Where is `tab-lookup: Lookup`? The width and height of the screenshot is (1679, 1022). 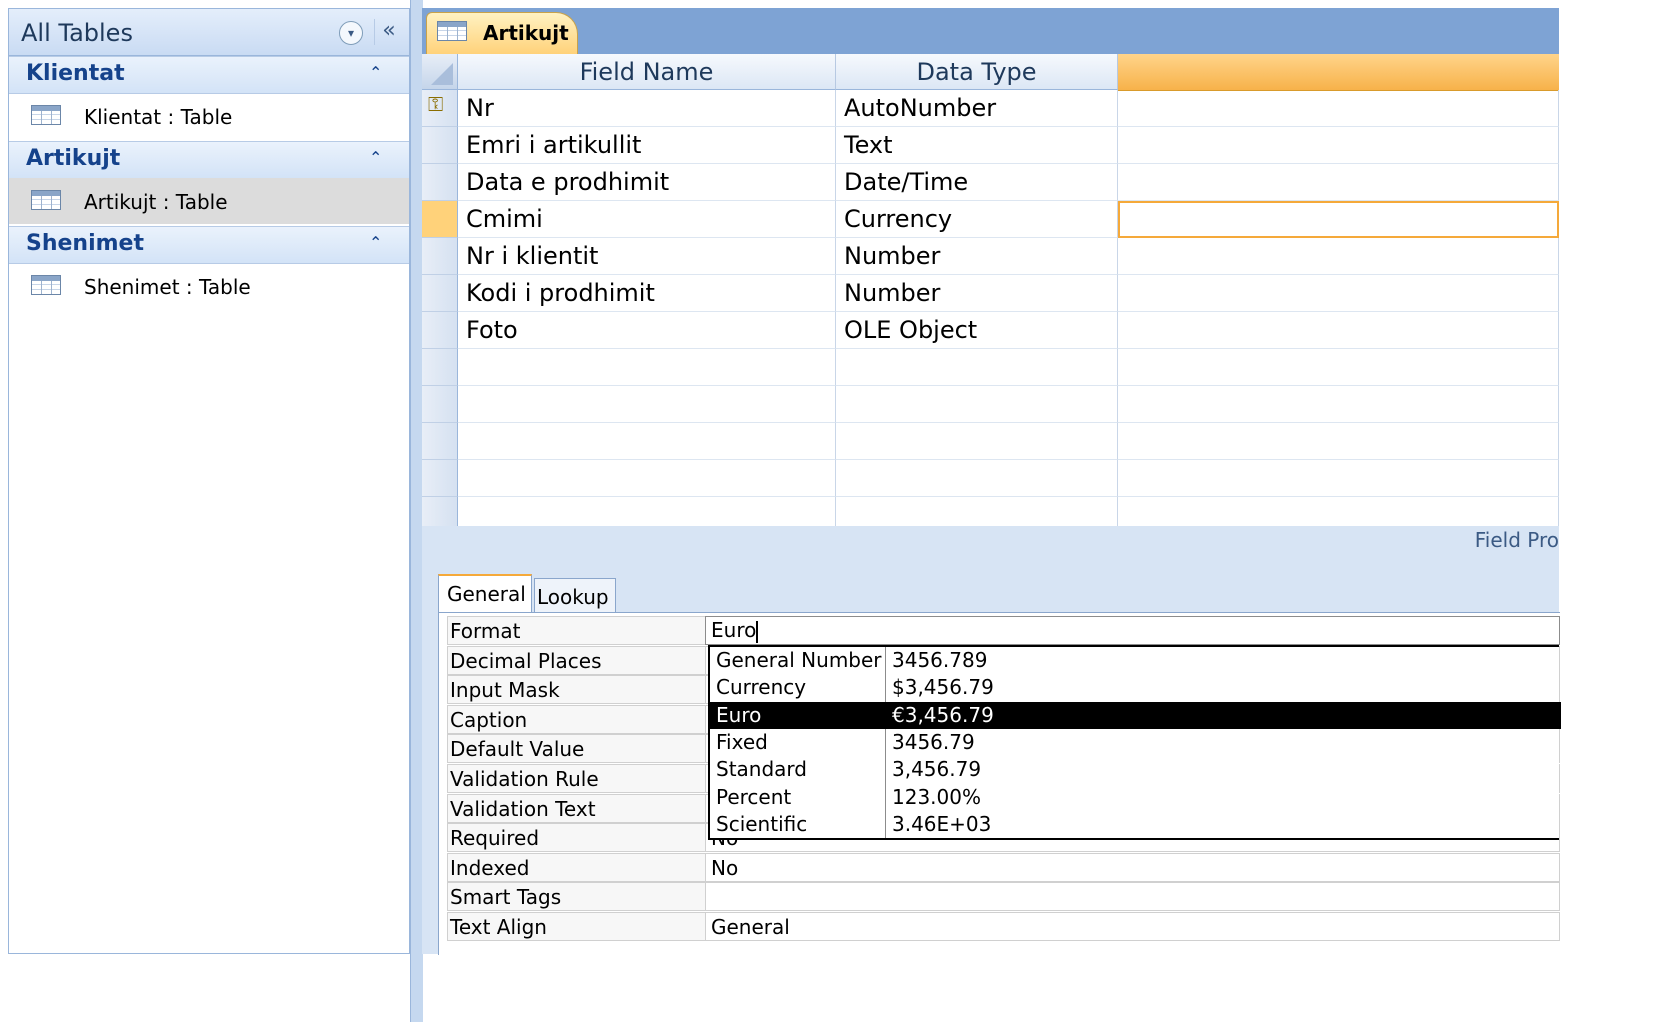
tab-lookup: Lookup is located at coordinates (575, 596).